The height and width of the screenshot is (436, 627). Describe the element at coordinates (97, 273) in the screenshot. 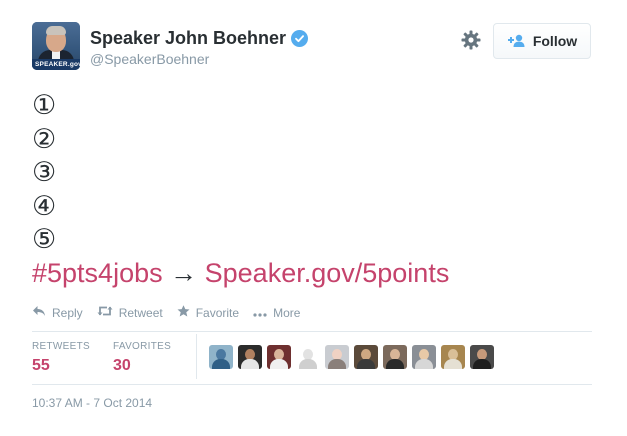

I see `hashtag-link: #5pts4jobs` at that location.